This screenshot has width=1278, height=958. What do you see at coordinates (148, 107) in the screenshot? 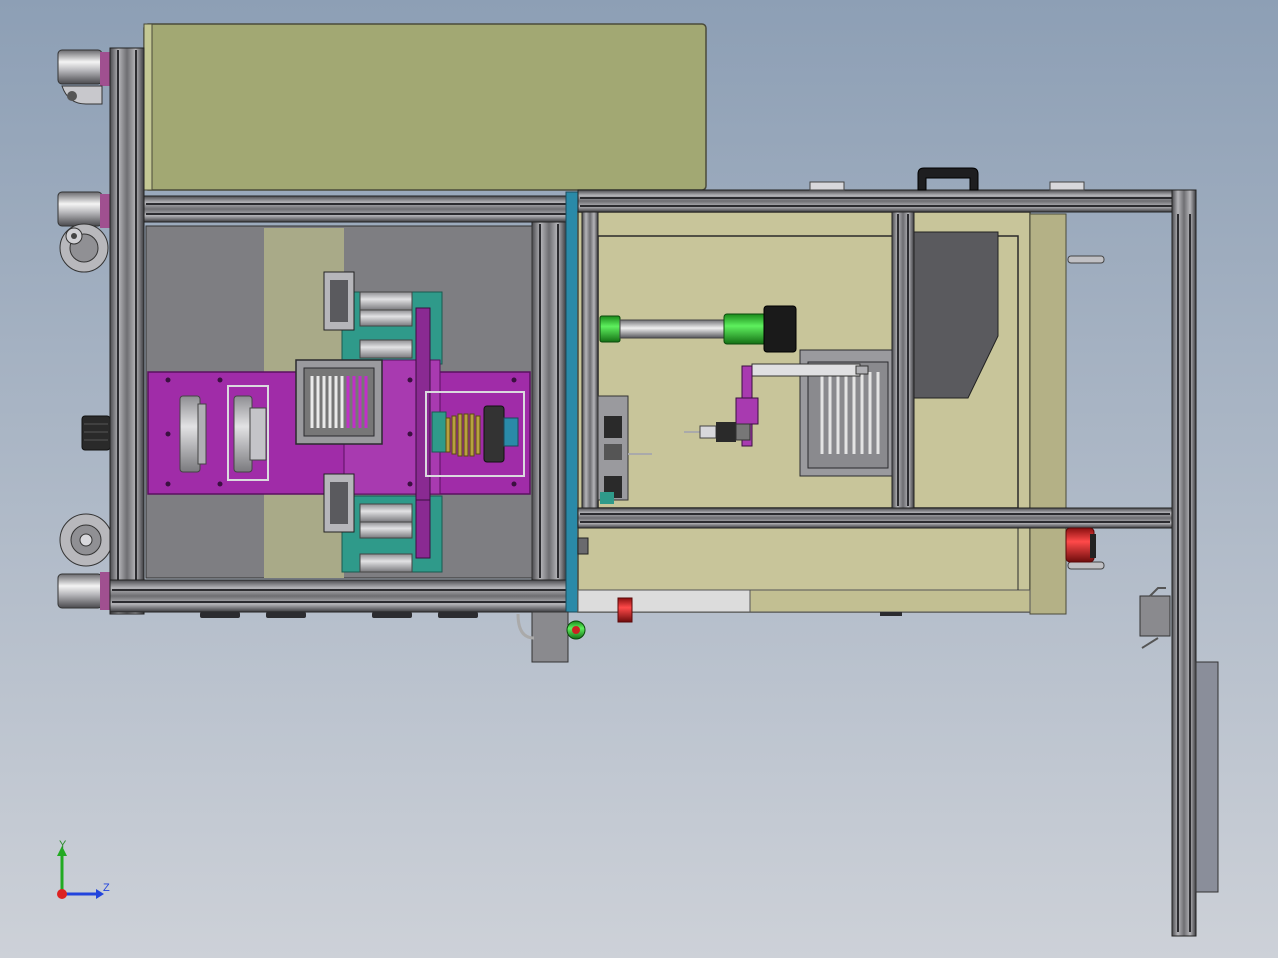
I see `top-enclosure-edge` at bounding box center [148, 107].